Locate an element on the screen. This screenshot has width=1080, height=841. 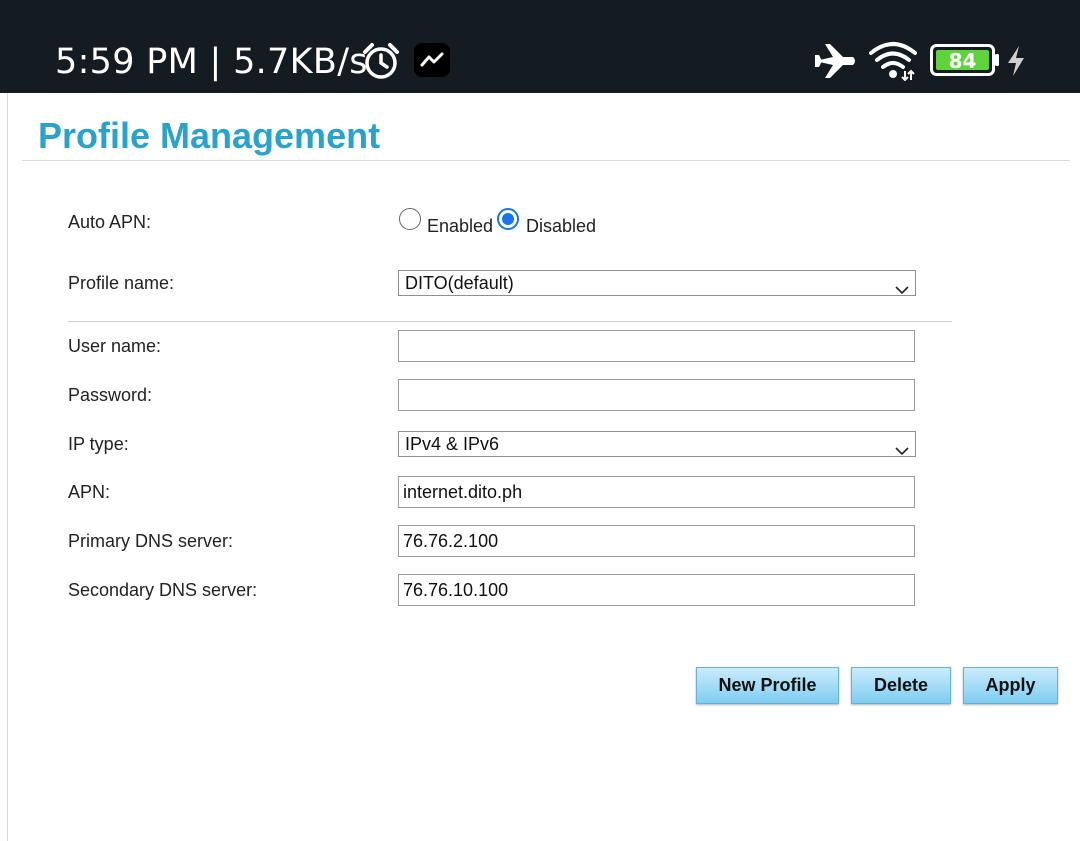
messenger-icon is located at coordinates (432, 62).